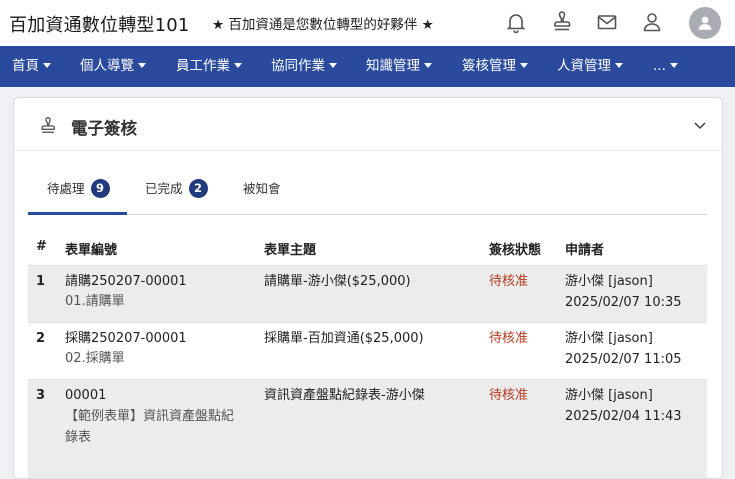 This screenshot has width=735, height=479. What do you see at coordinates (126, 282) in the screenshot?
I see `form-number-link: 請購250207-00001` at bounding box center [126, 282].